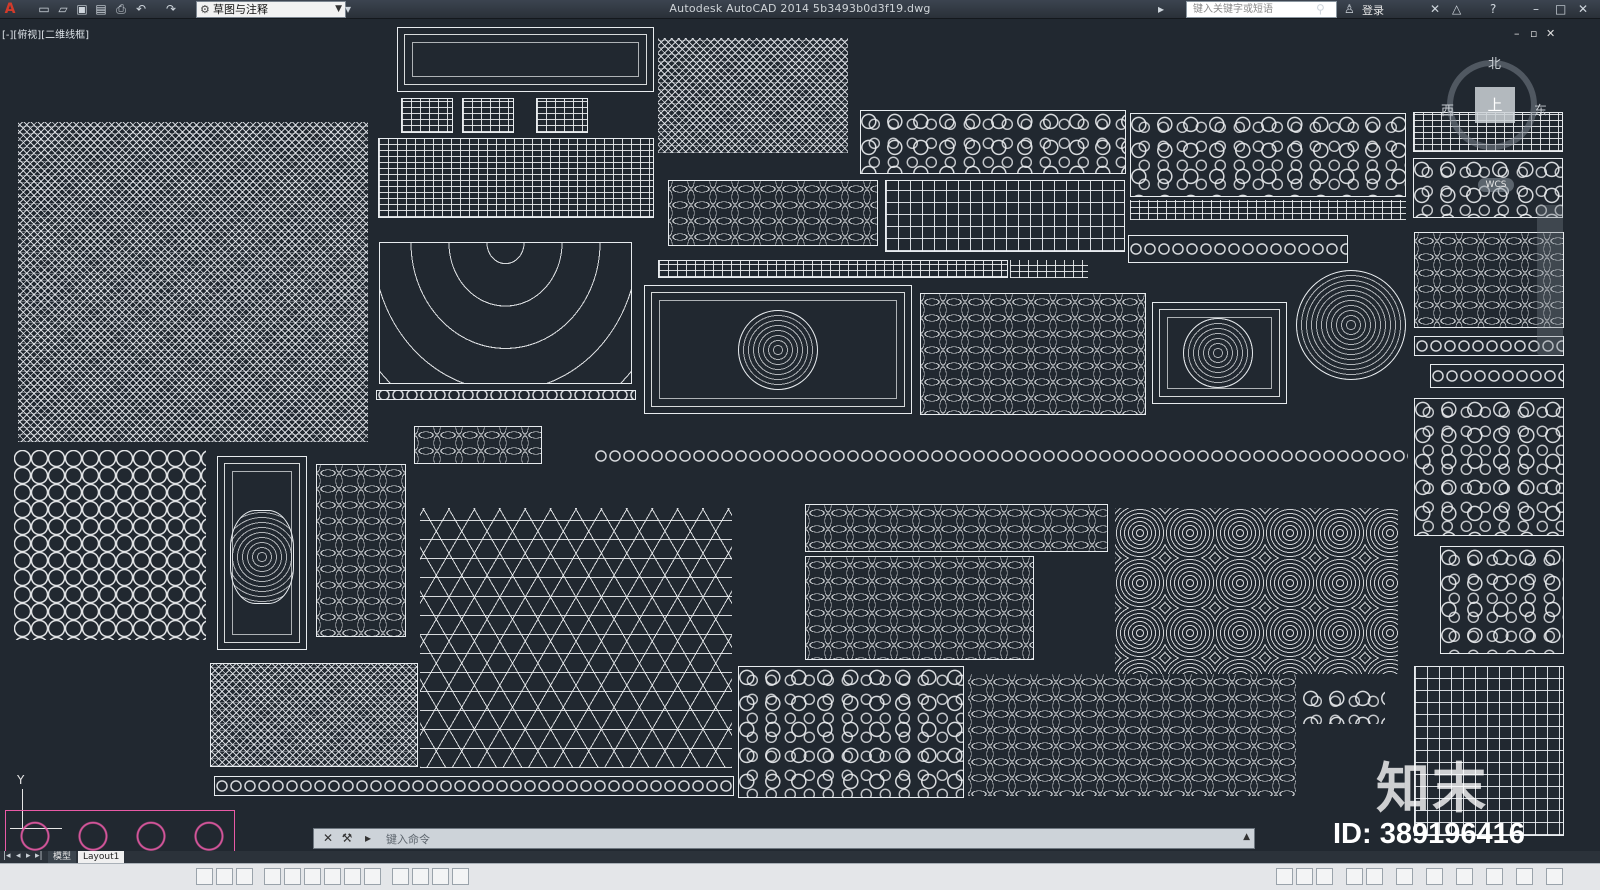  I want to click on cad-block-round-medallion, so click(1351, 325).